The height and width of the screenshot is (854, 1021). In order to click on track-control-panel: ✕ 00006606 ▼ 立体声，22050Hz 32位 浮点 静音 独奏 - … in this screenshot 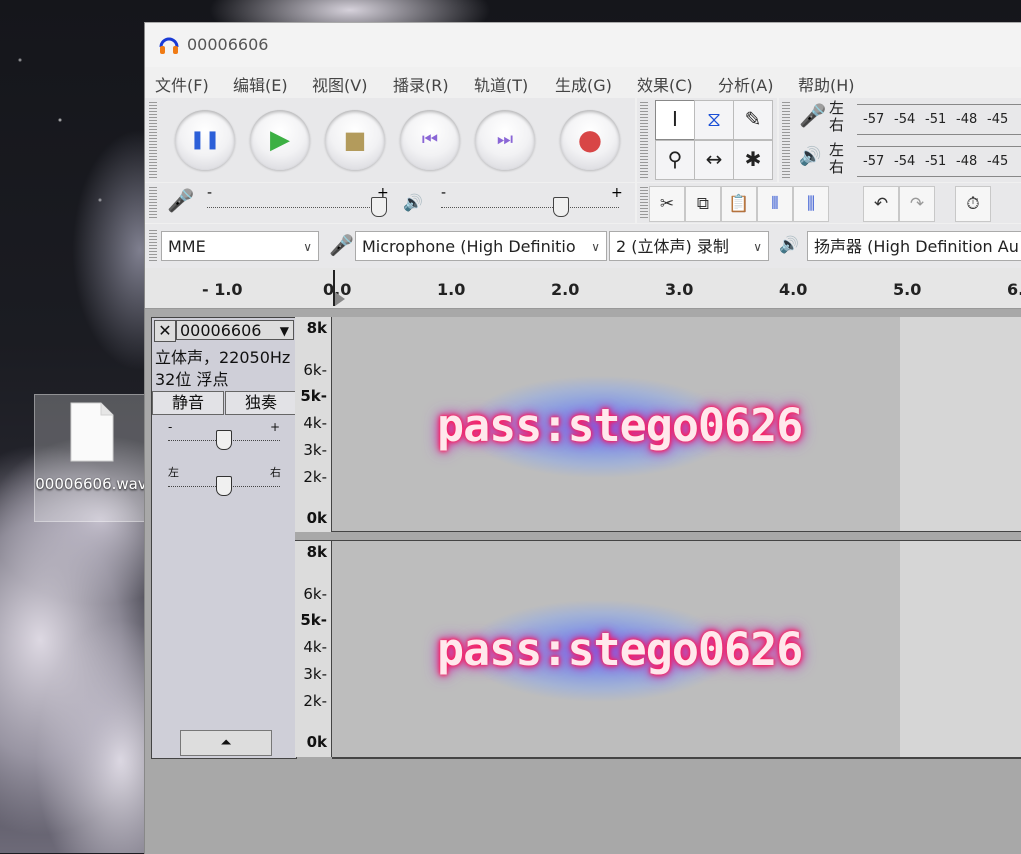, I will do `click(224, 538)`.